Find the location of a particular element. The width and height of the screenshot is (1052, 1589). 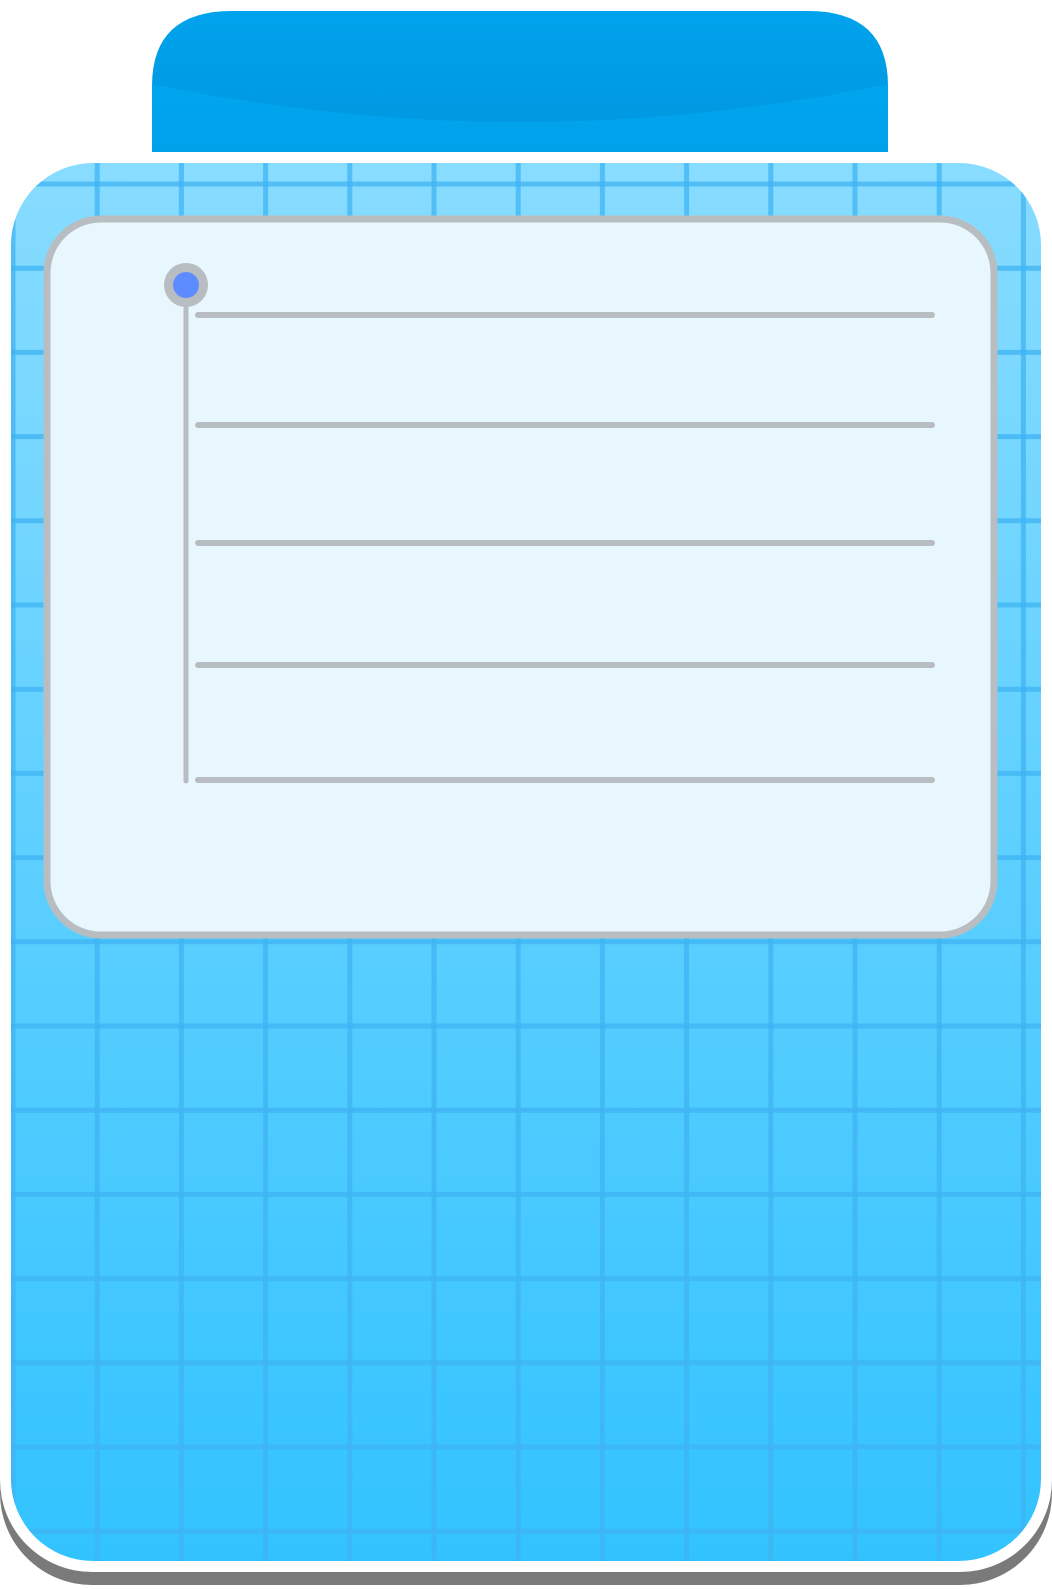

pin-icon is located at coordinates (186, 285).